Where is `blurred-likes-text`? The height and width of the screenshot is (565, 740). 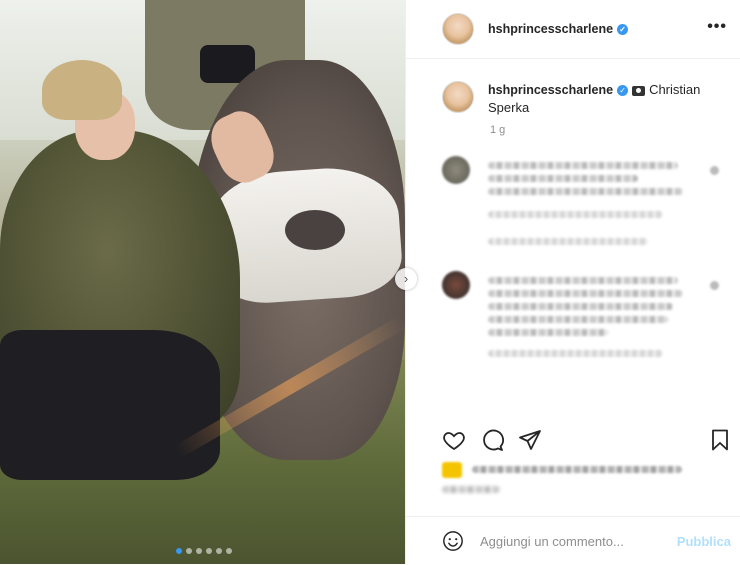
blurred-likes-text is located at coordinates (577, 469).